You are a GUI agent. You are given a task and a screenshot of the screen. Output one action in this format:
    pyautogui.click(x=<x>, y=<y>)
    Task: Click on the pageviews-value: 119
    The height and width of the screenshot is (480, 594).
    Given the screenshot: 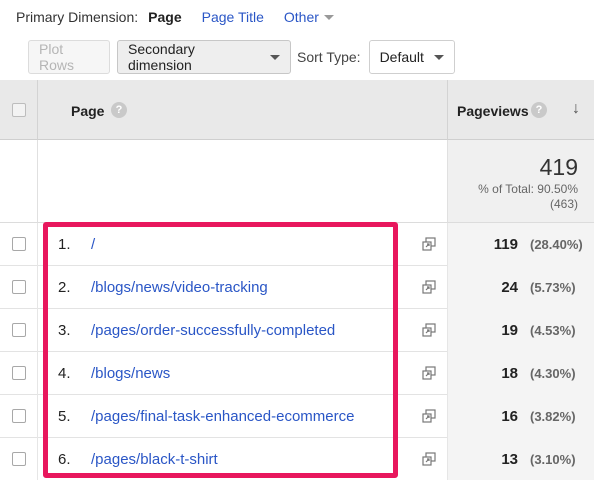 What is the action you would take?
    pyautogui.click(x=505, y=244)
    